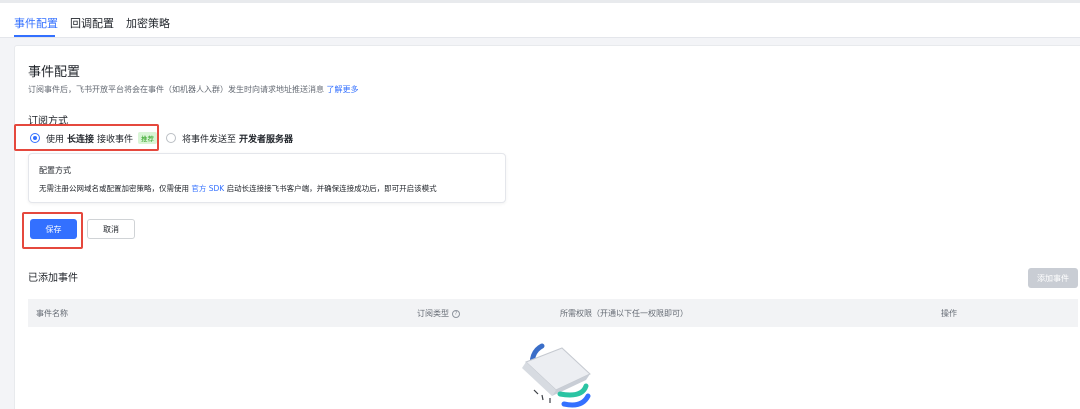  Describe the element at coordinates (553, 313) in the screenshot. I see `events-table-header: 事件名称 订阅类型 ? 所需权限（开通以下任一权限即可） 操作` at that location.